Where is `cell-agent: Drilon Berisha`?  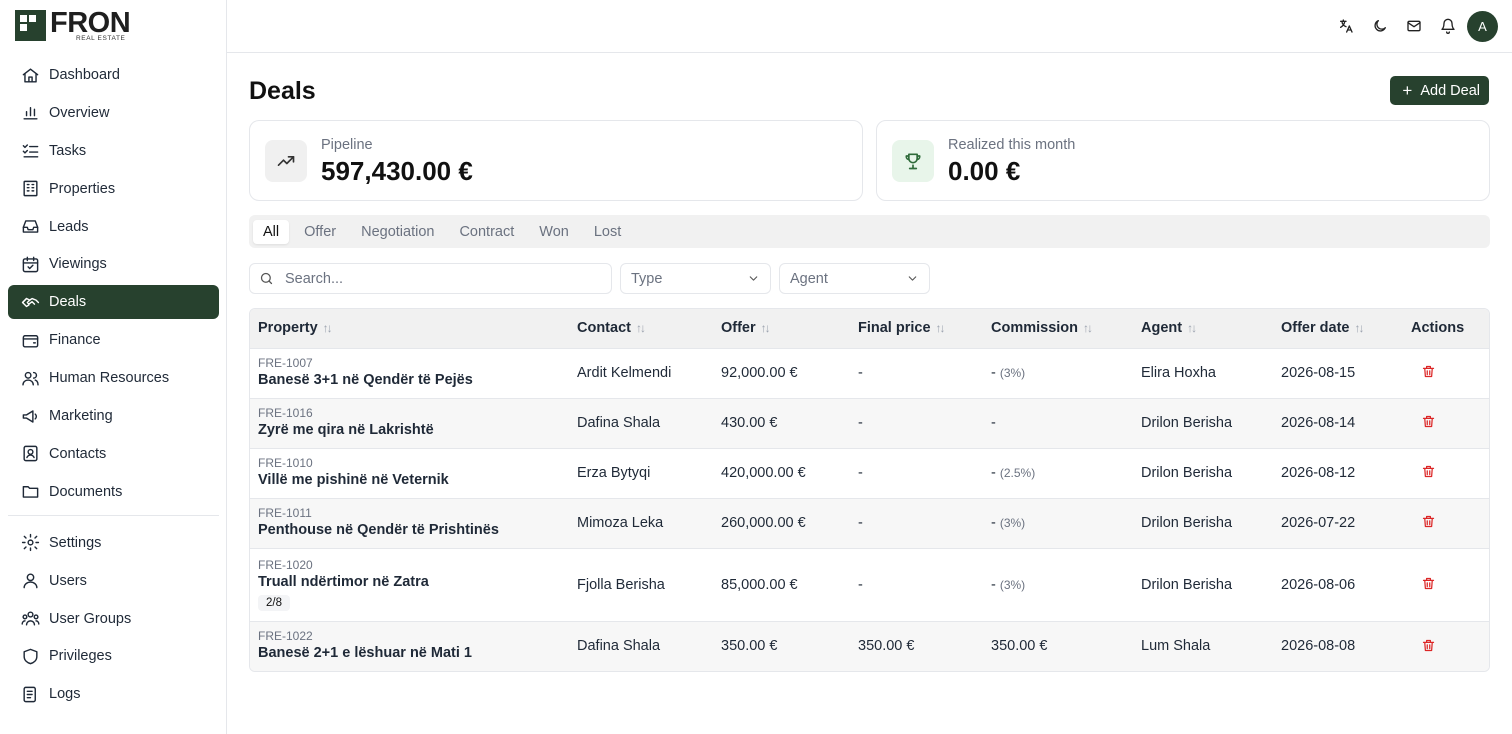
cell-agent: Drilon Berisha is located at coordinates (1203, 472).